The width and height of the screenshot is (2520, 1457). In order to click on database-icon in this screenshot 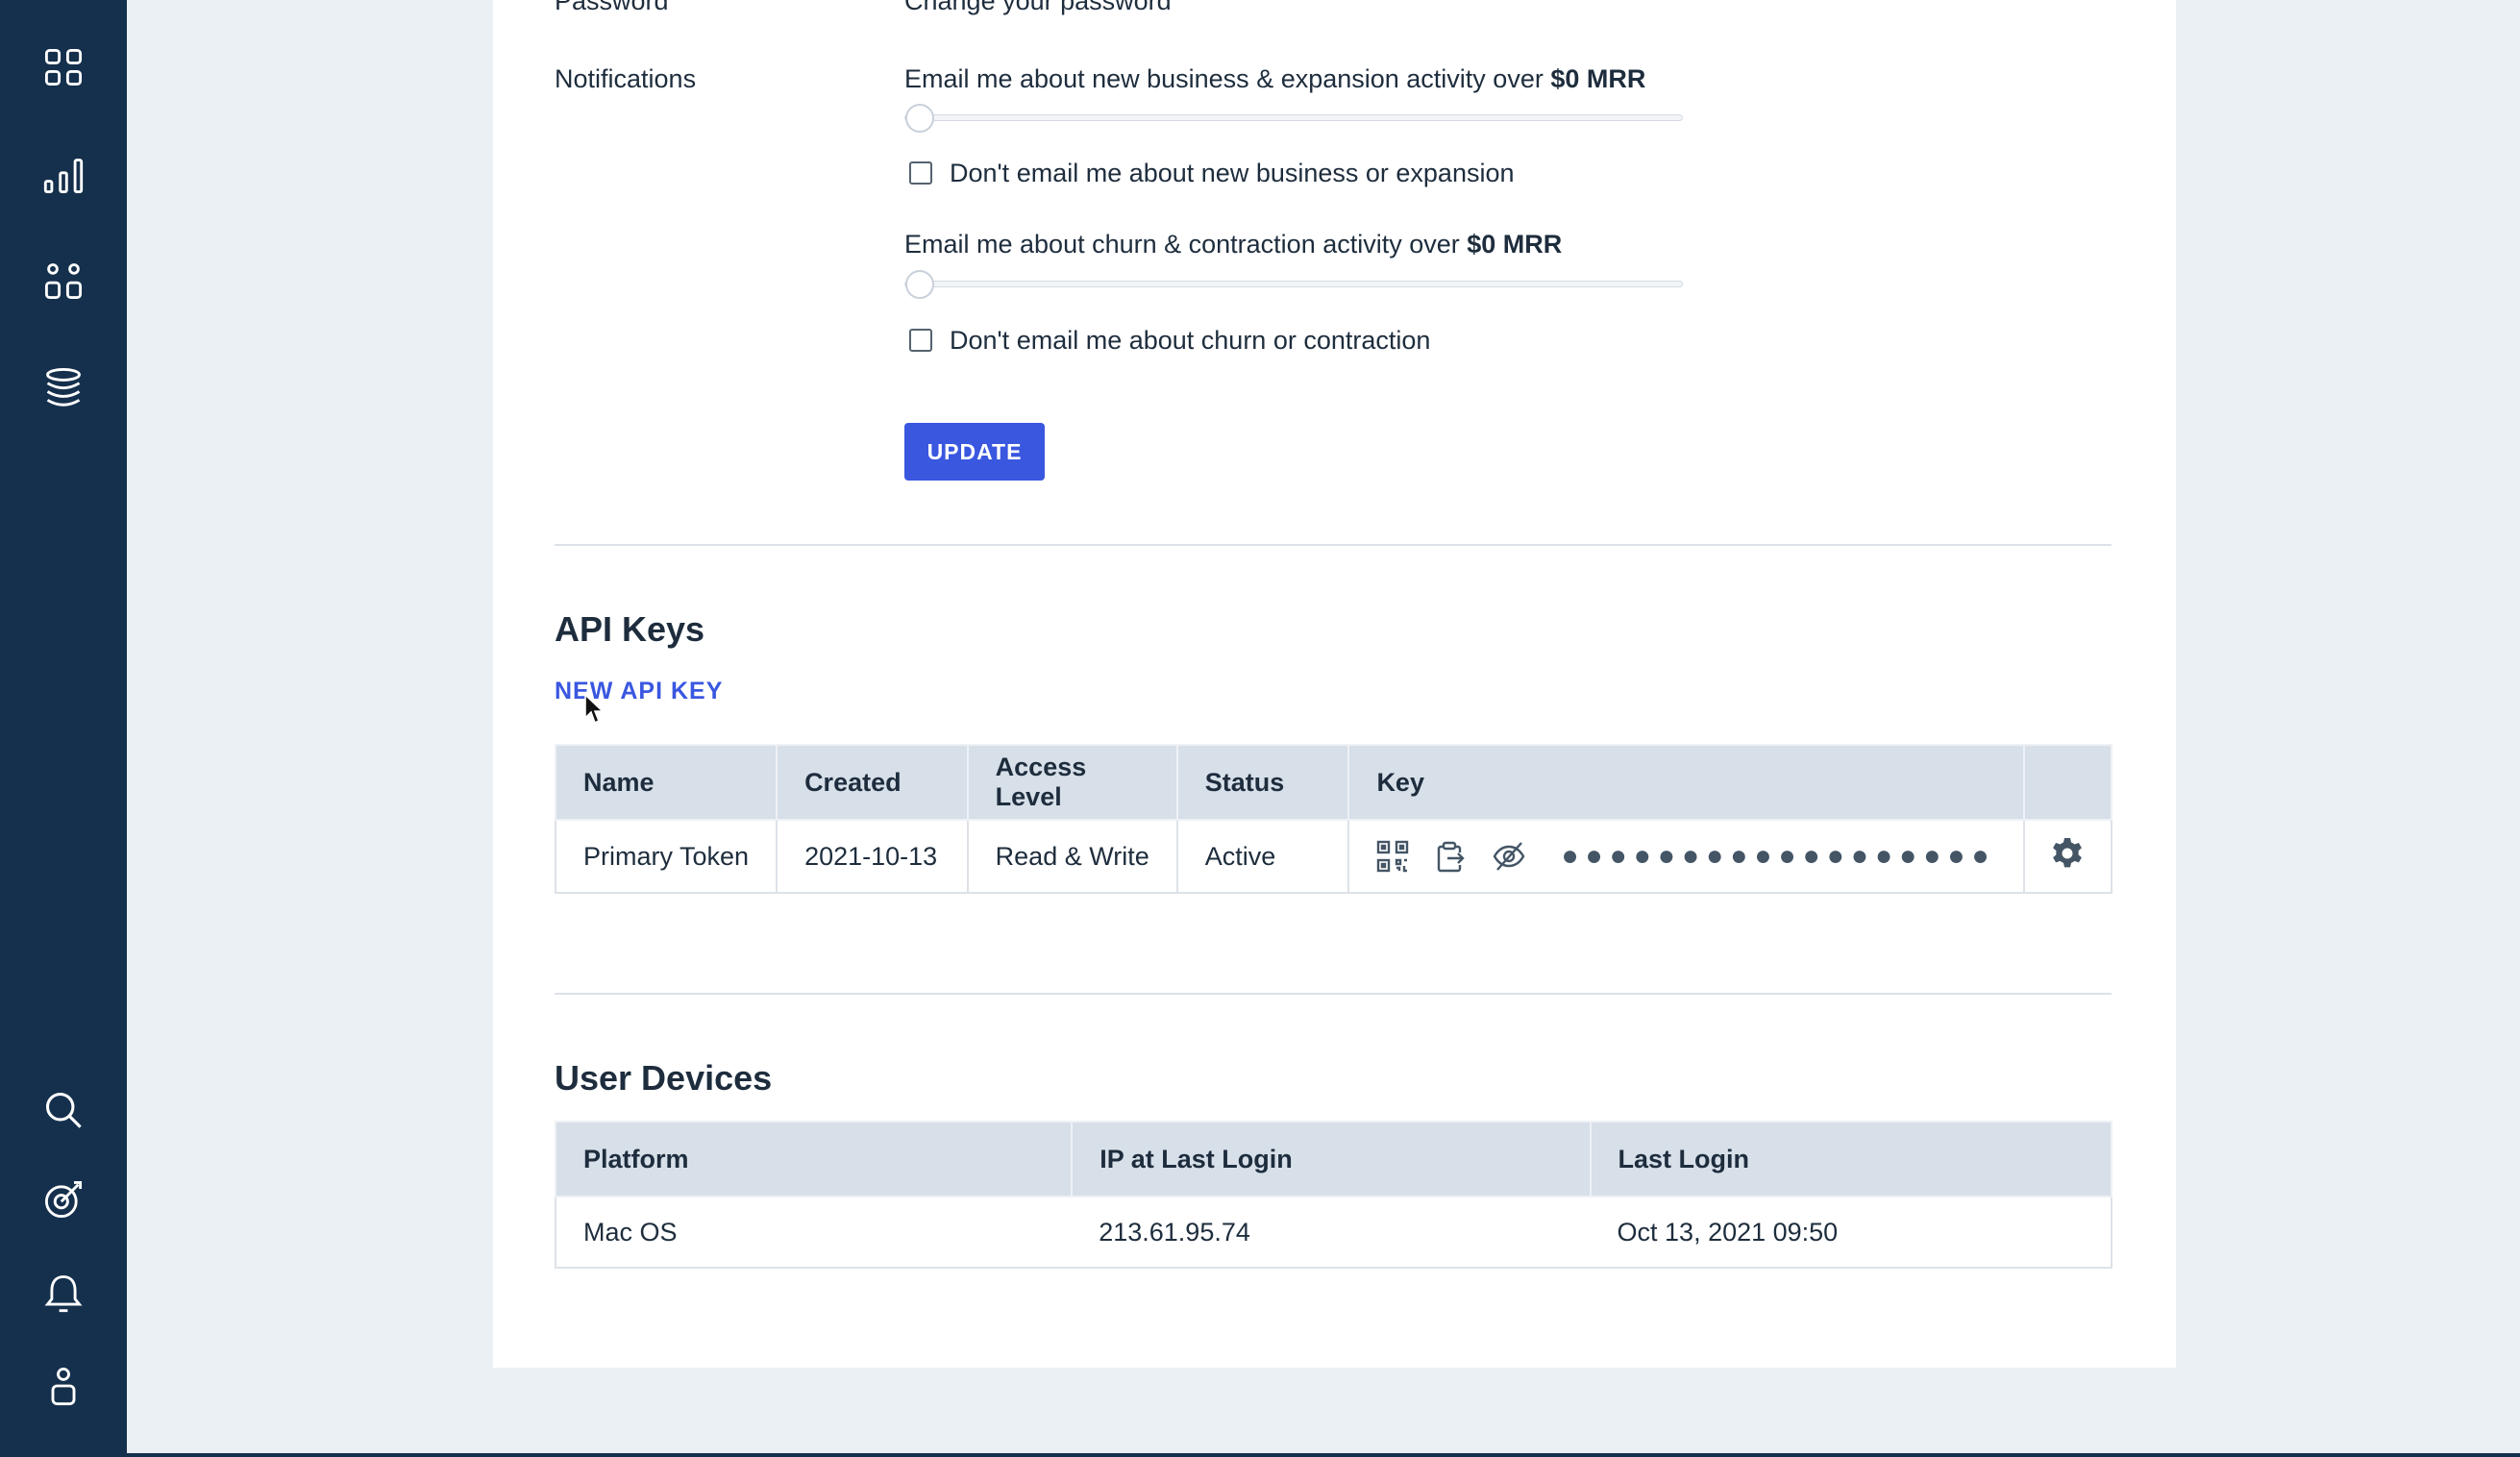, I will do `click(63, 386)`.